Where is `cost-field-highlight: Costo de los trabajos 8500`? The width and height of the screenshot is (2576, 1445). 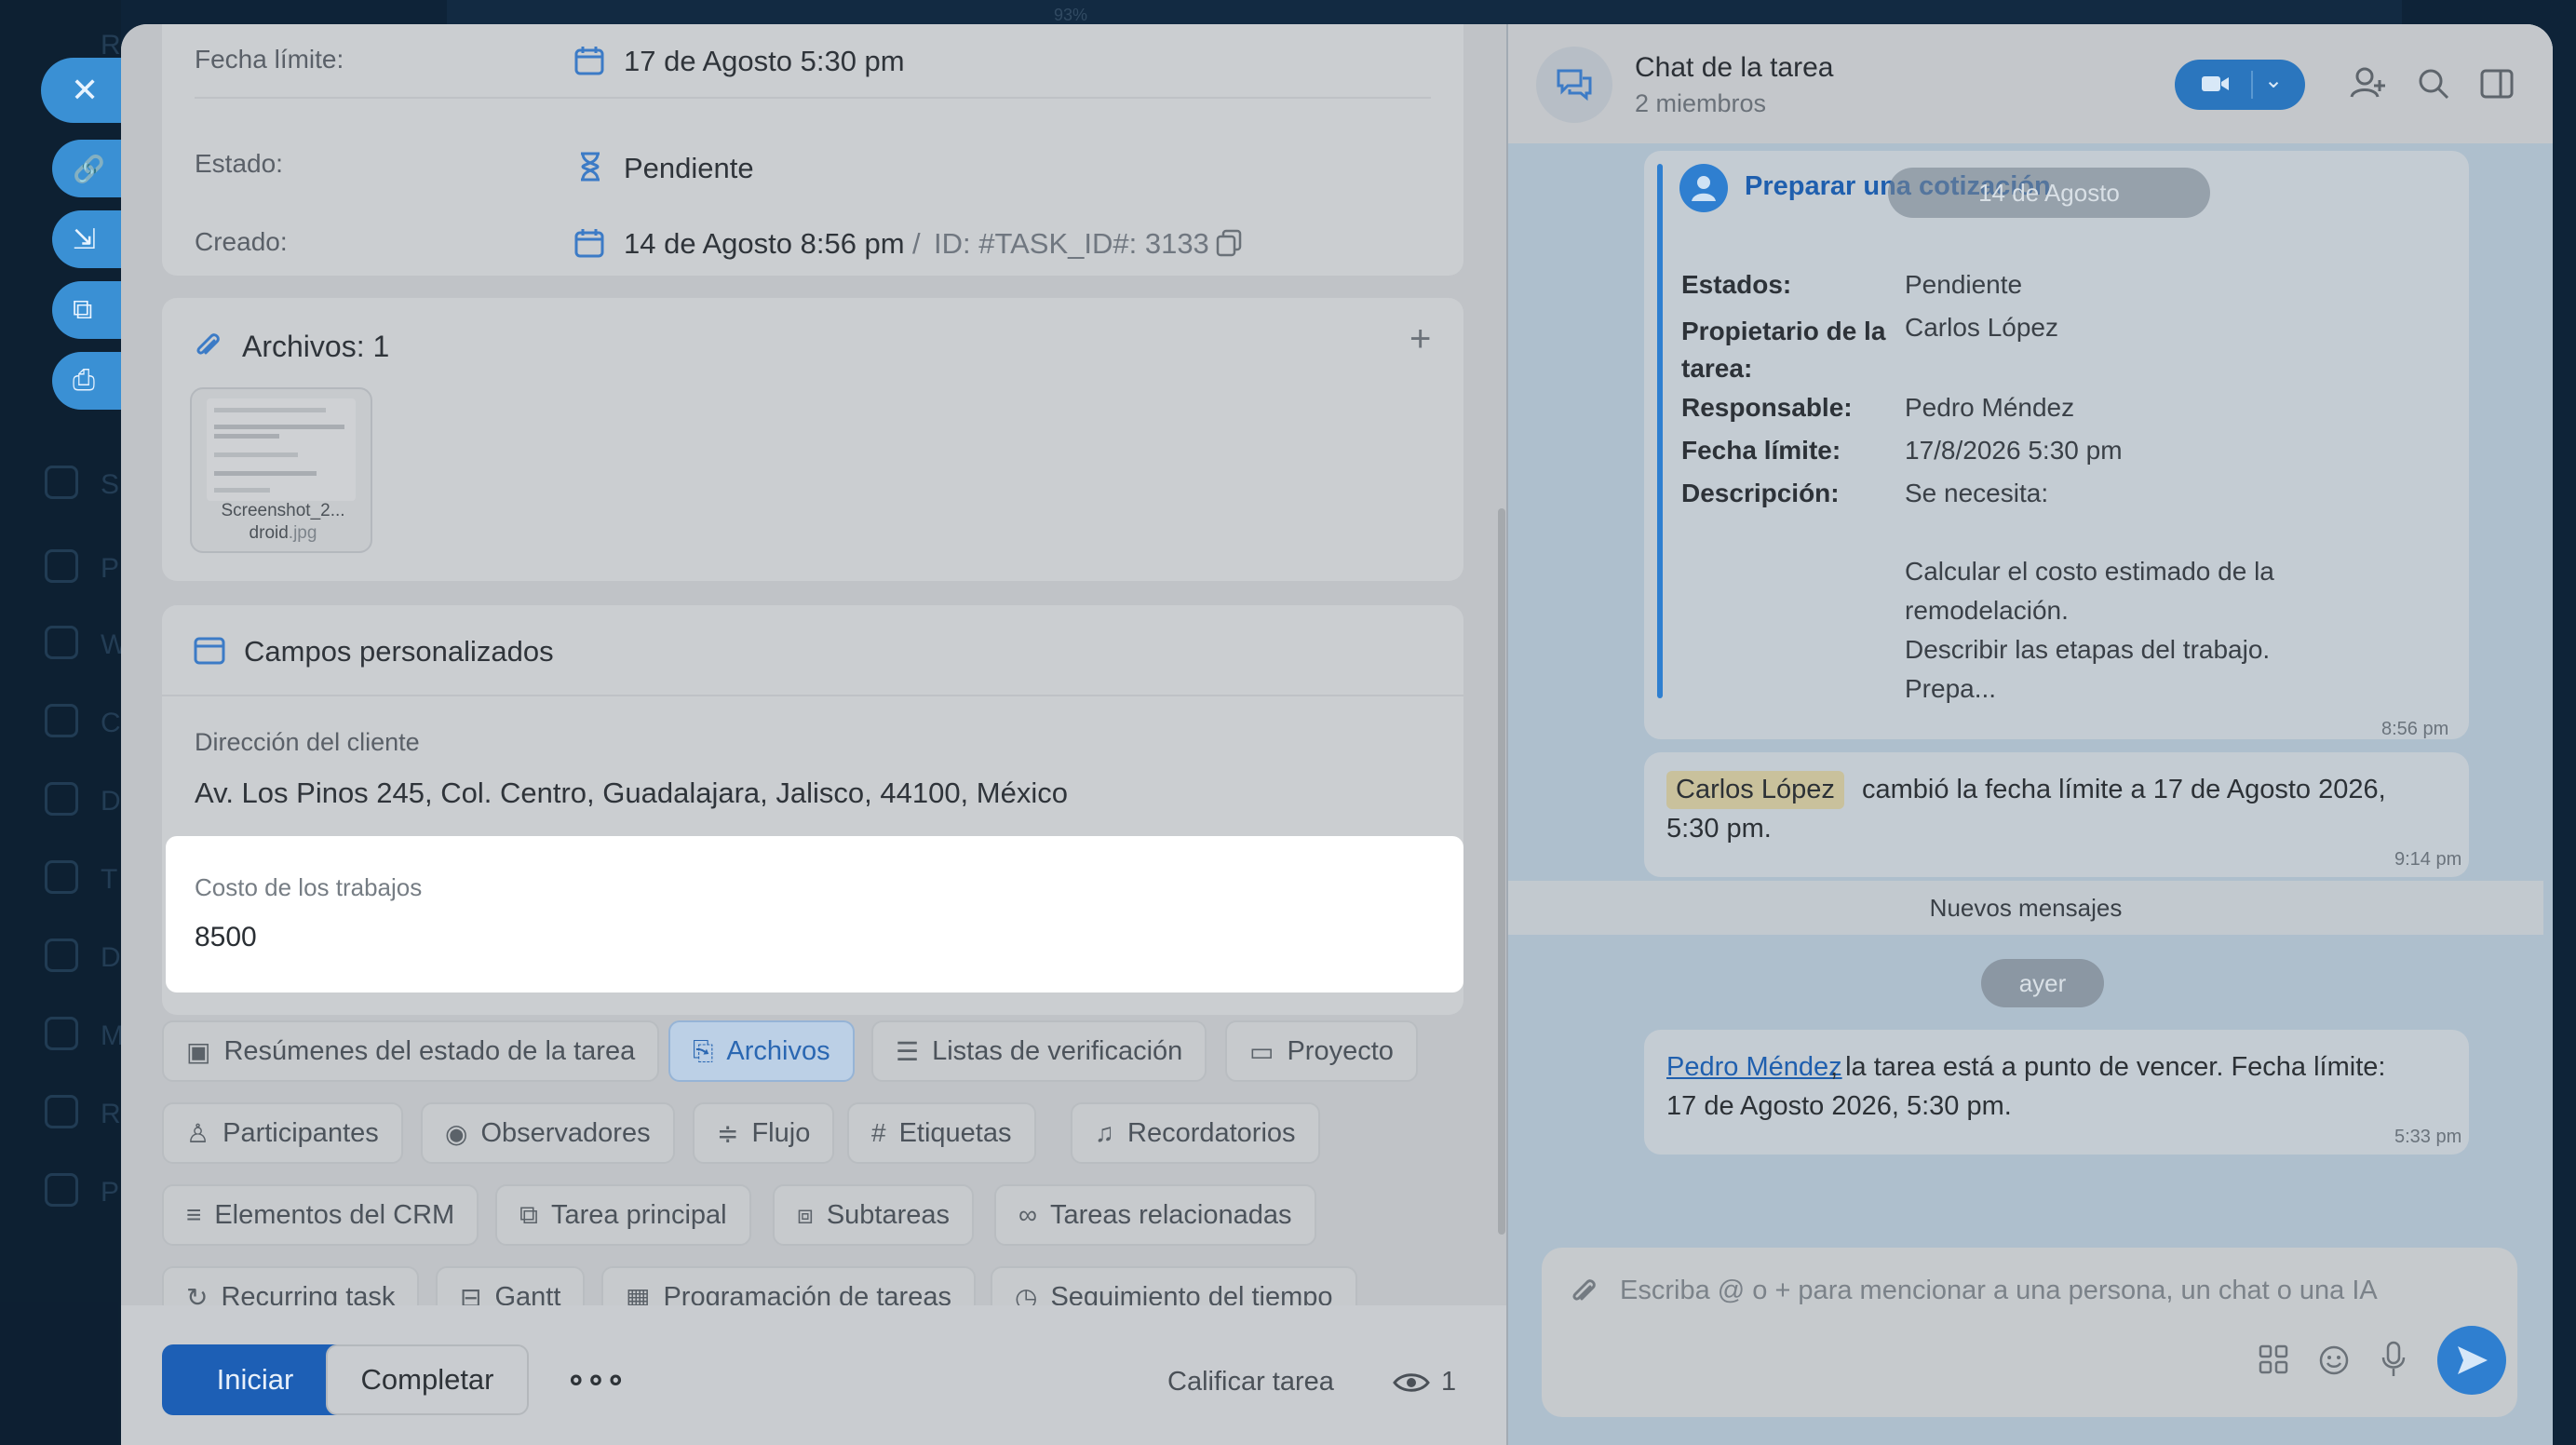
cost-field-highlight: Costo de los trabajos 8500 is located at coordinates (814, 914).